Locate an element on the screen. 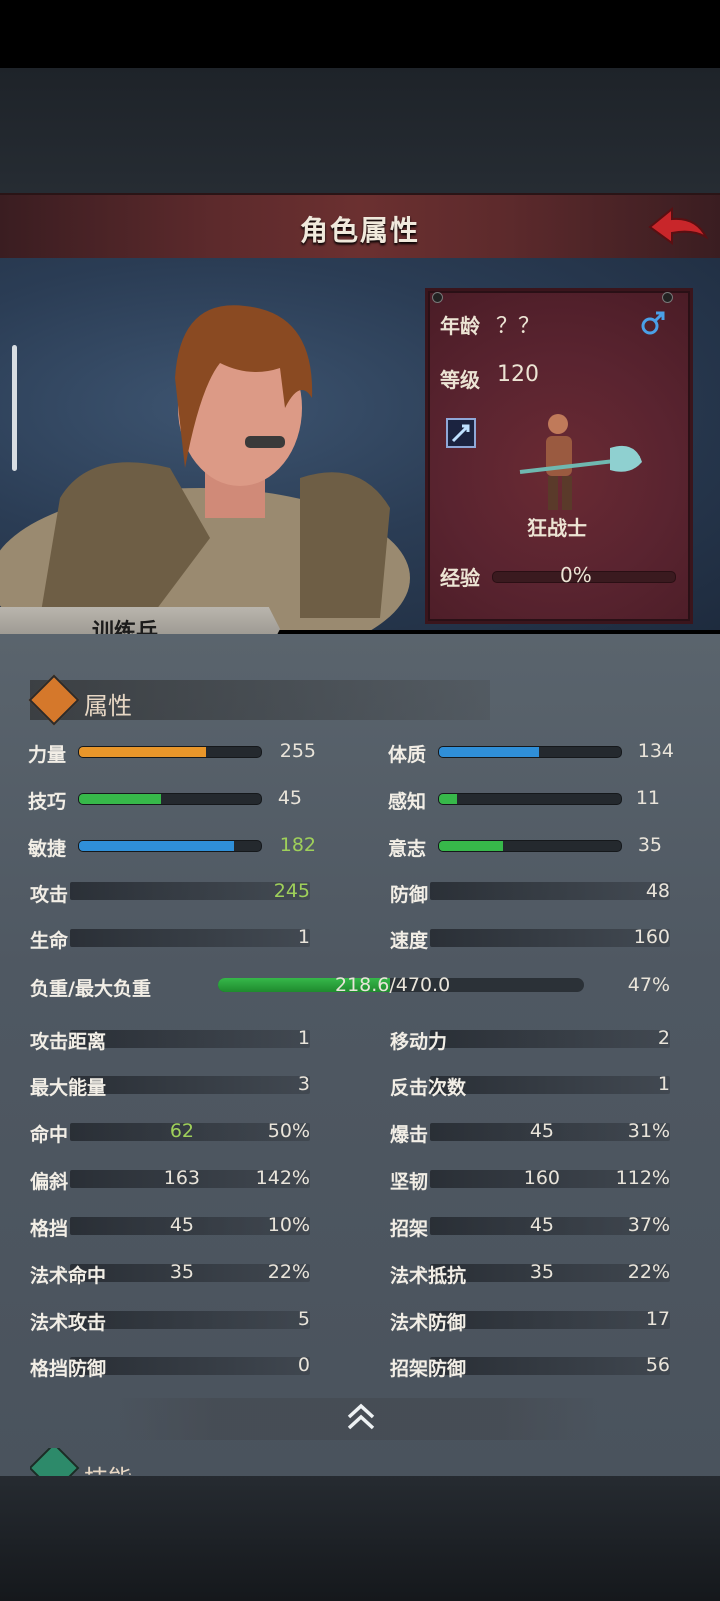 This screenshot has height=1601, width=720. spellatk-label: 法术攻击 is located at coordinates (68, 1323).